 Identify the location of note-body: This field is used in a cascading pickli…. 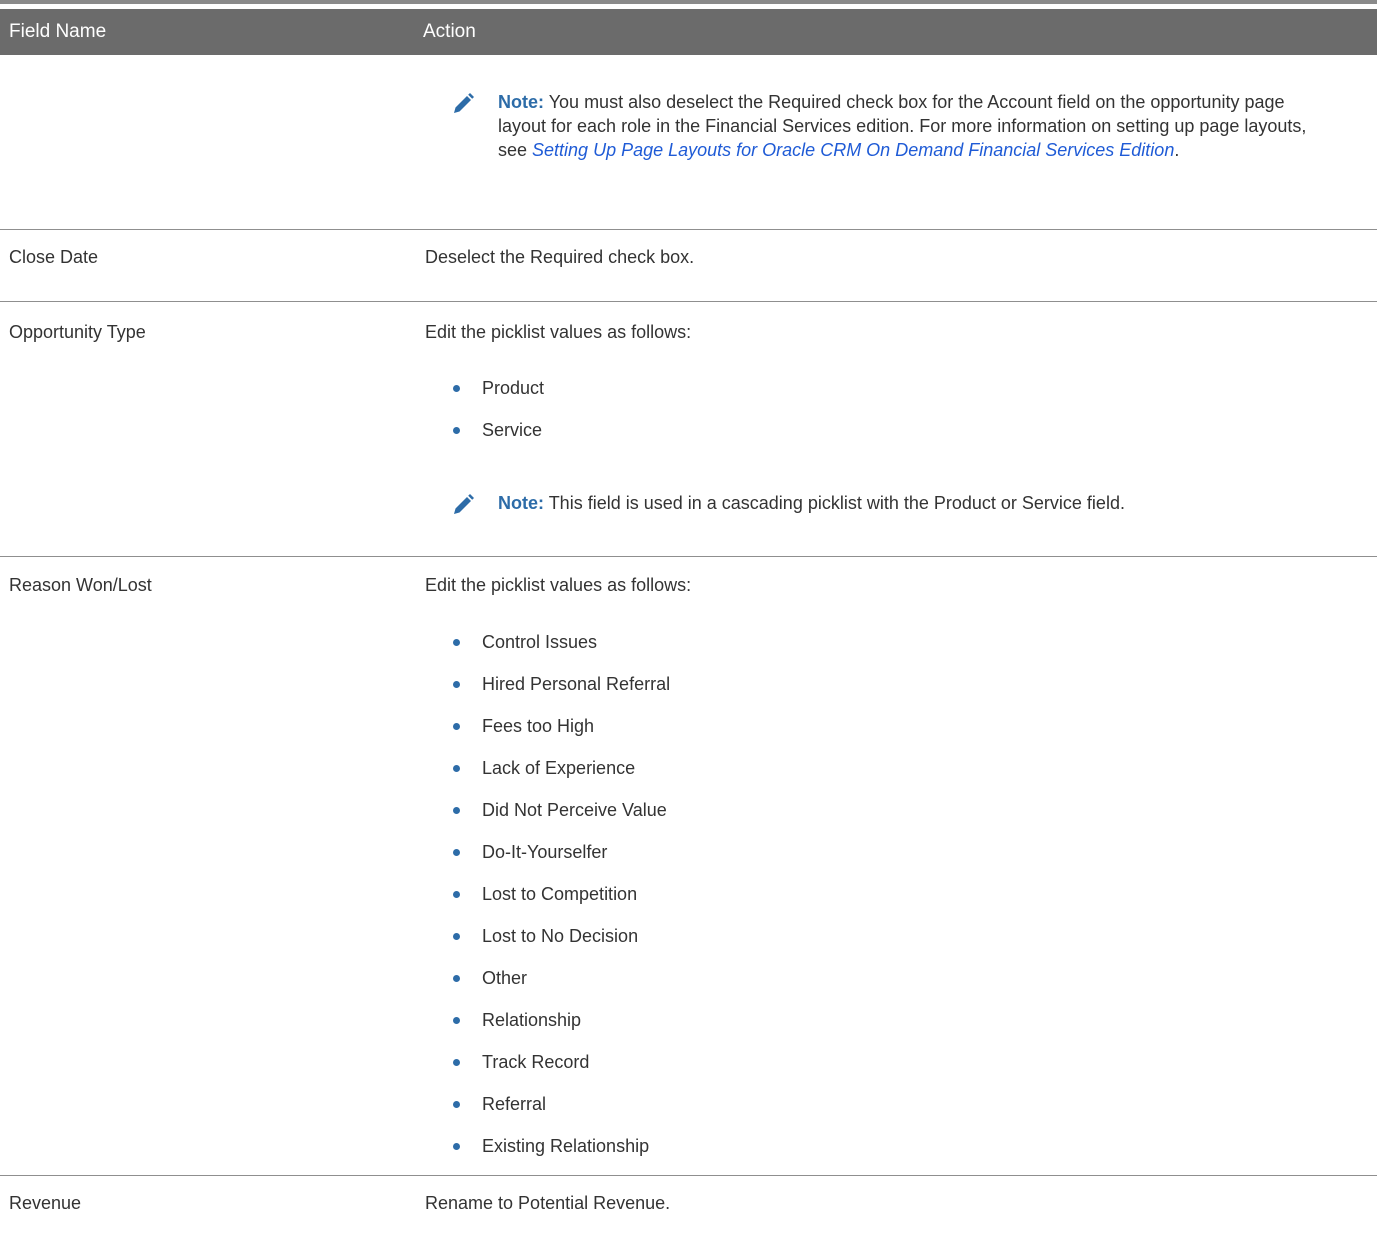
(836, 503).